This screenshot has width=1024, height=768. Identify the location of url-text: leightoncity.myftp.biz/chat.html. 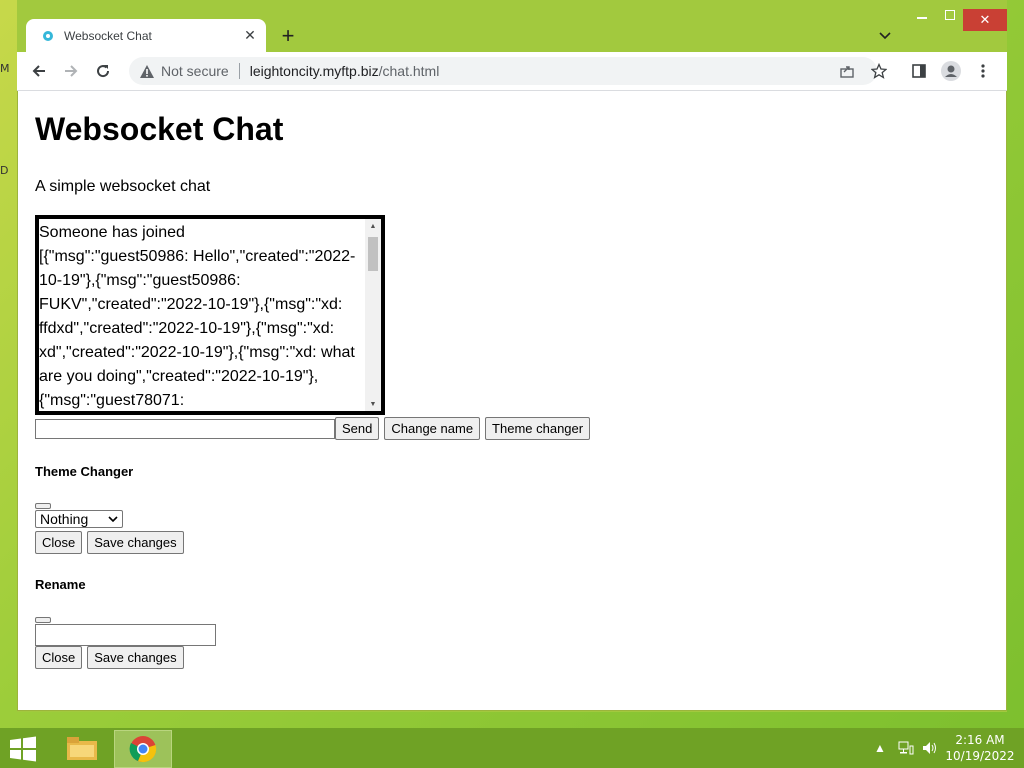
(345, 71).